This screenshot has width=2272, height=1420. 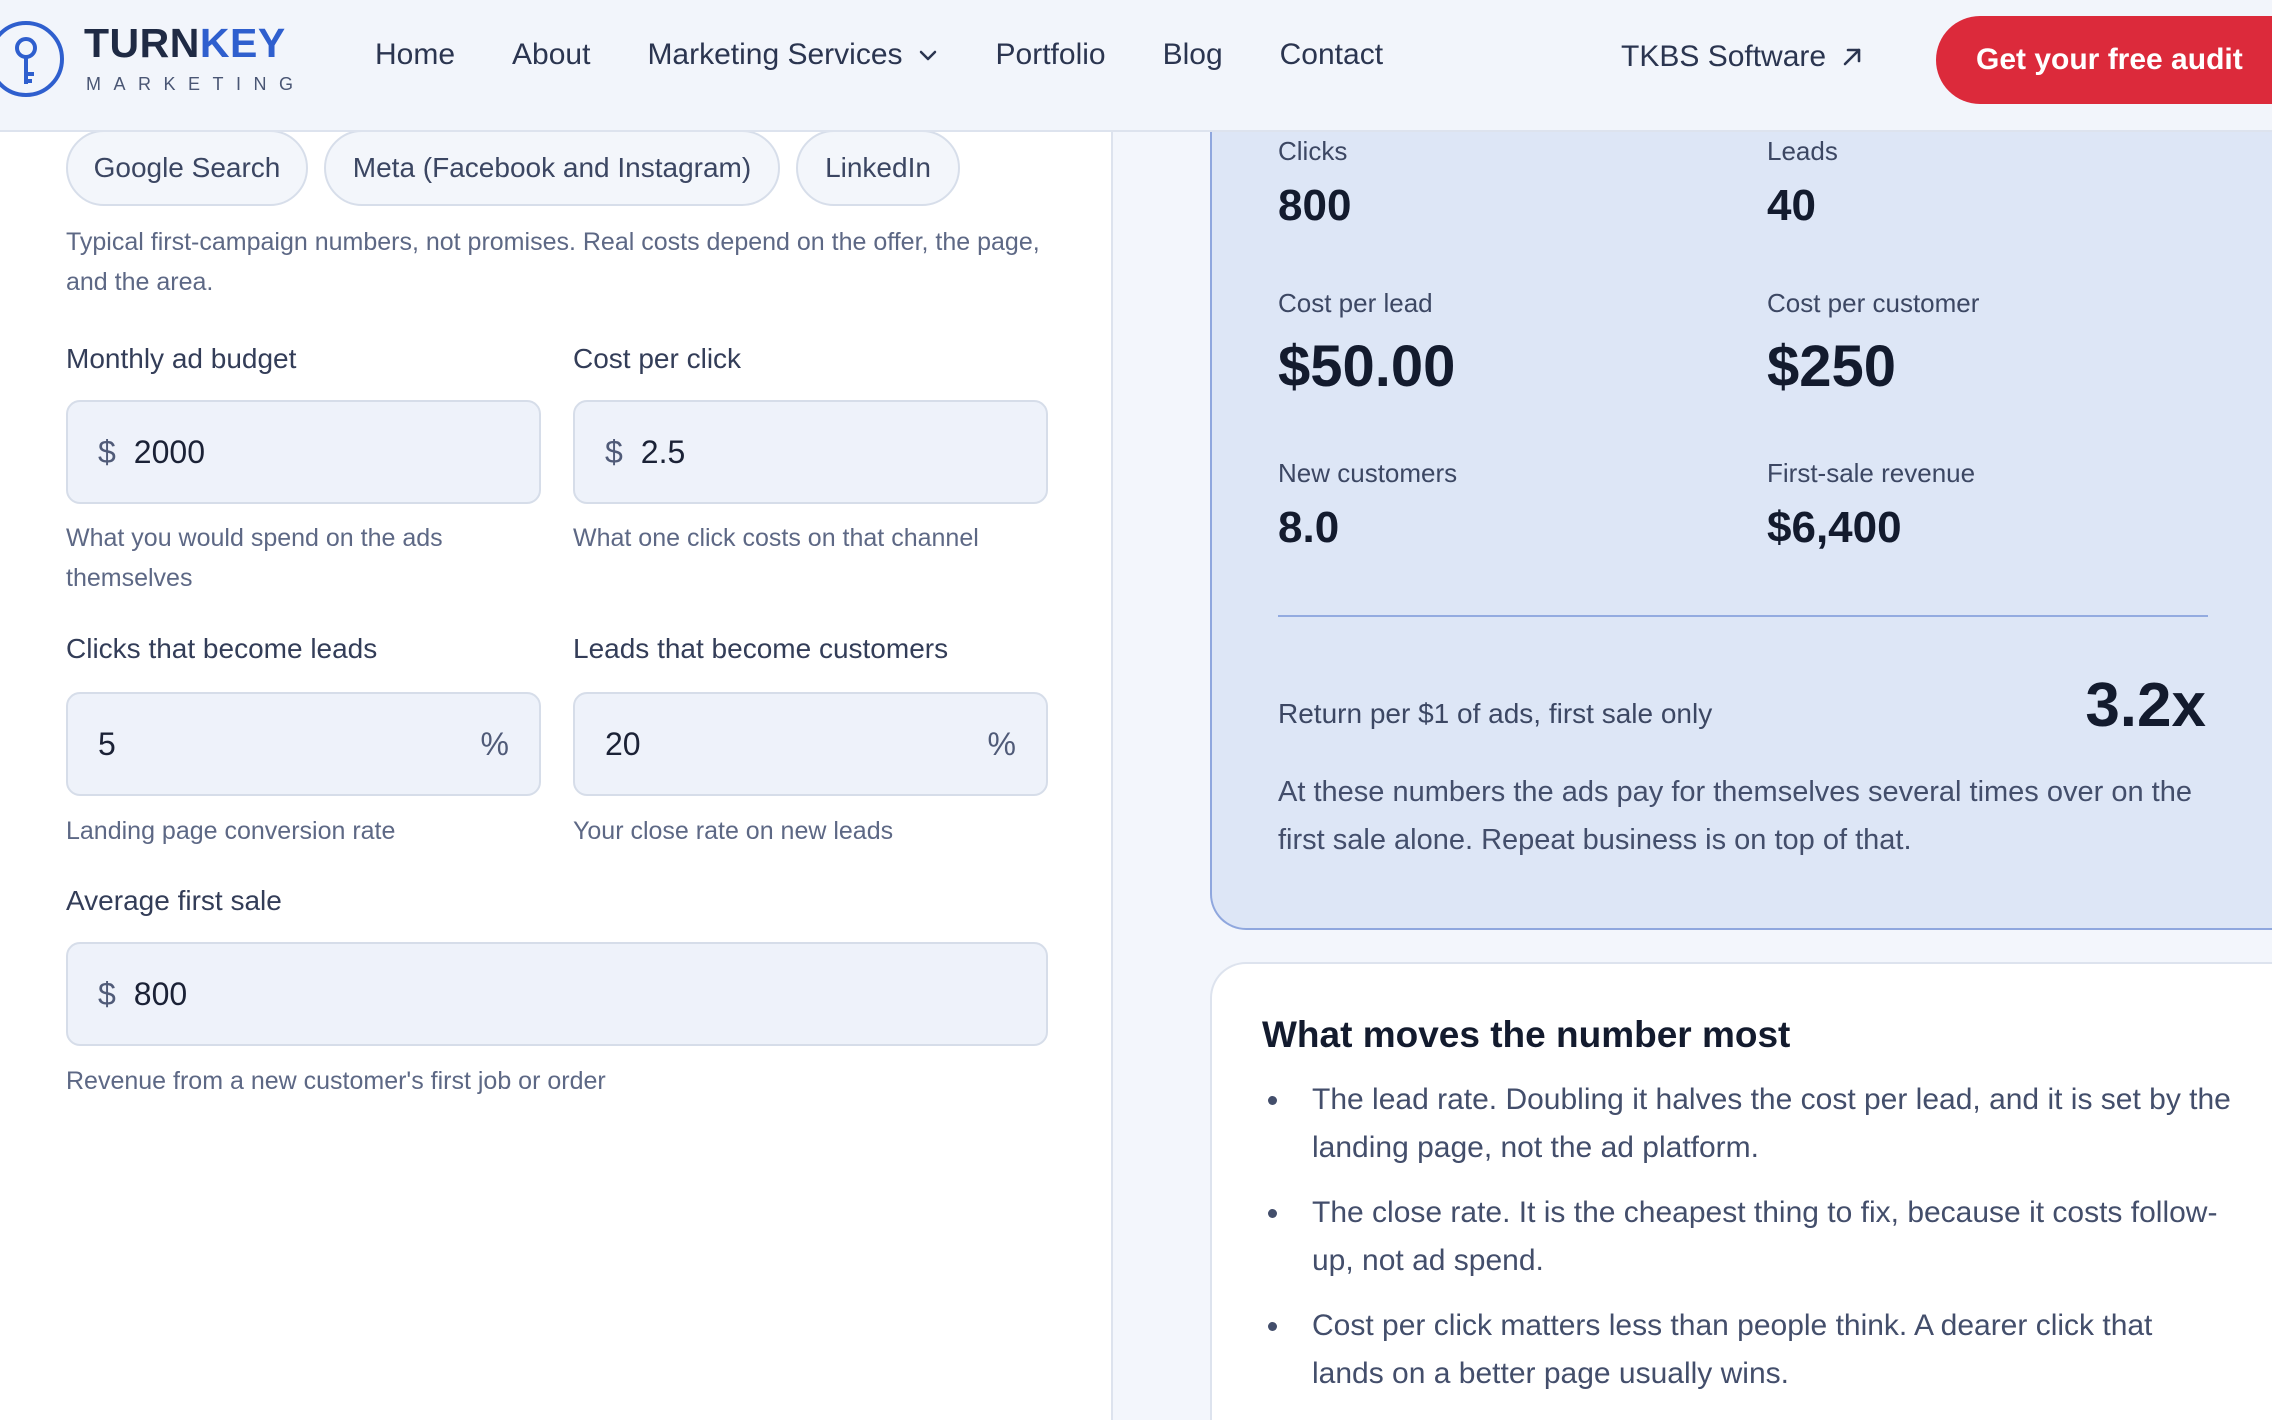 I want to click on metric-label: Clicks, so click(x=1313, y=151).